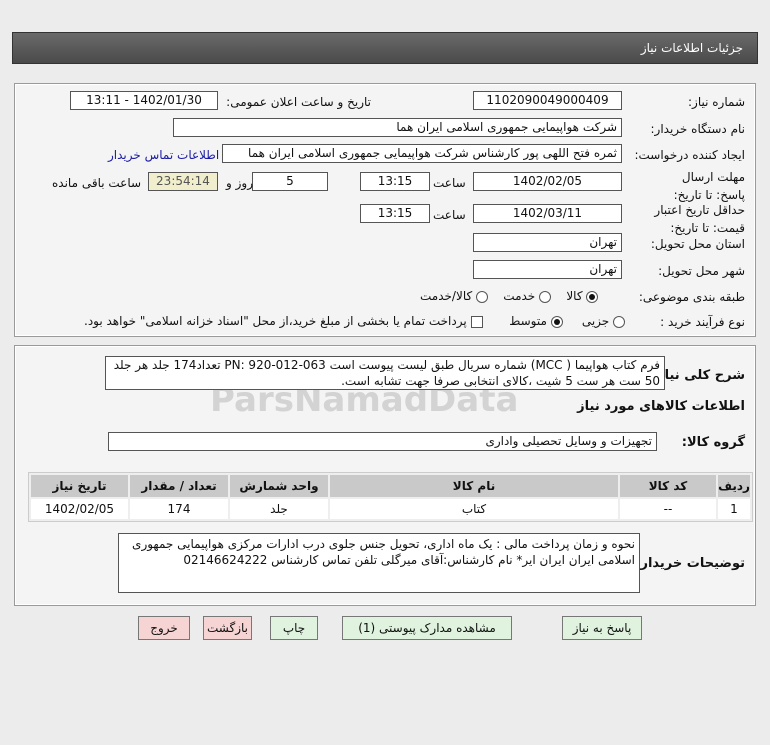  I want to click on validity-time-label: ساعت, so click(449, 215).